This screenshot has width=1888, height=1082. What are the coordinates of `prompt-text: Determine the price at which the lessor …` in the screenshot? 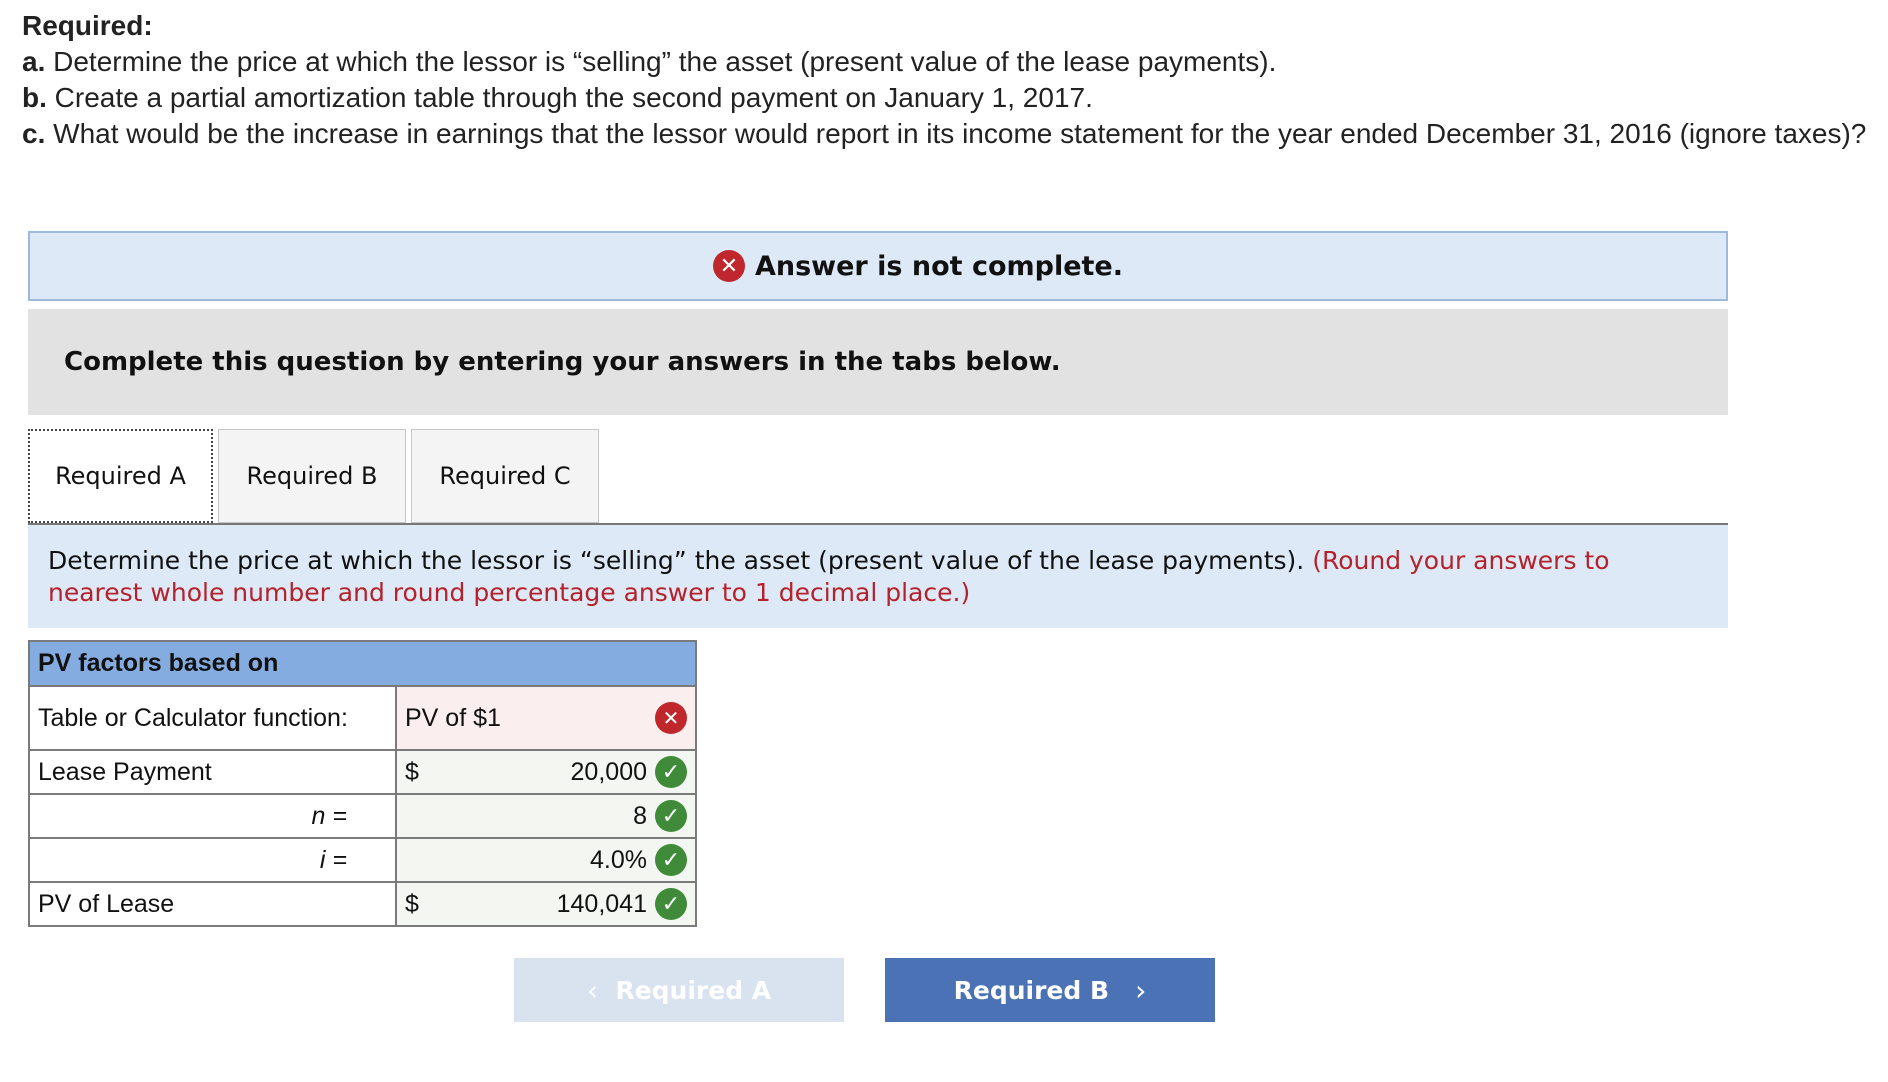 It's located at (676, 560).